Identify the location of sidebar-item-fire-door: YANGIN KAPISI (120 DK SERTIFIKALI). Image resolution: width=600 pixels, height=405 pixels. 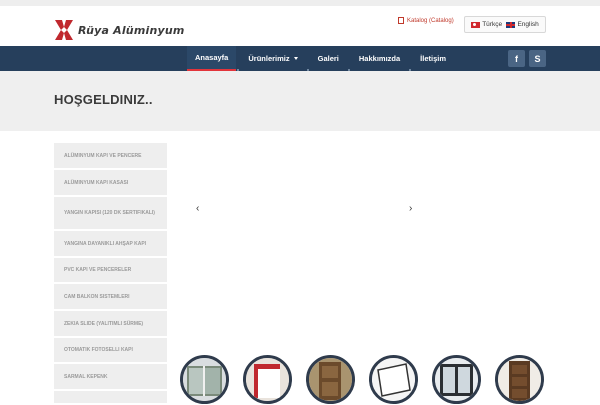
(110, 214).